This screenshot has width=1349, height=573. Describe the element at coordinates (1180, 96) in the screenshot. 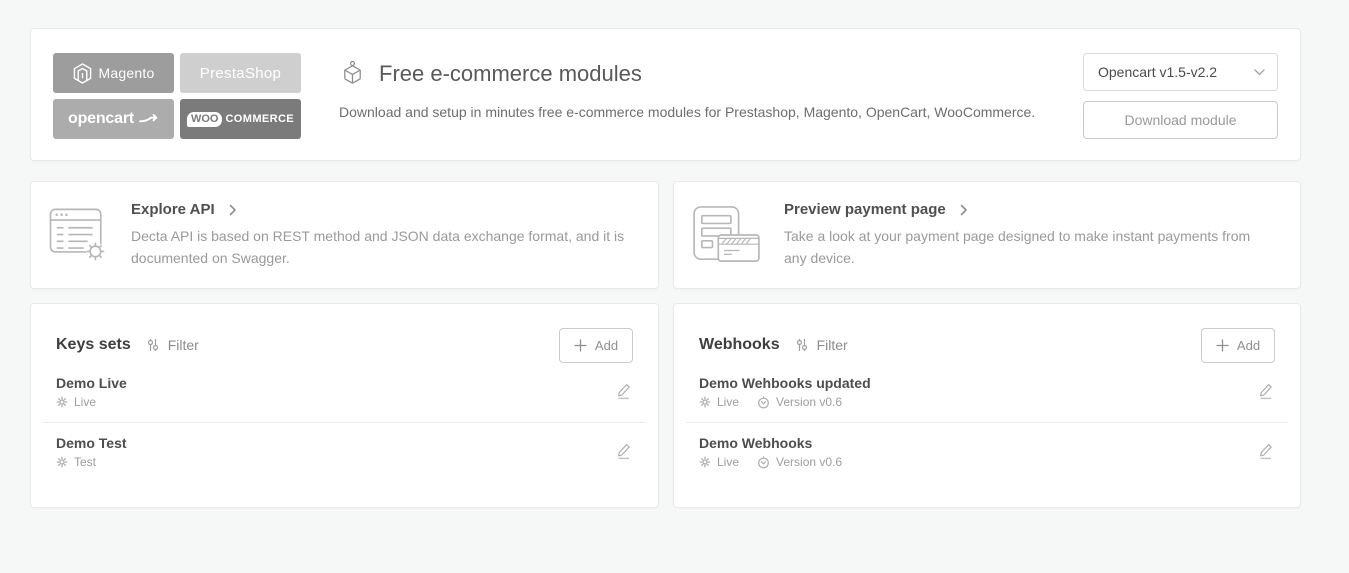

I see `modules-controls: Opencart v1.5-v2.2 Download module` at that location.